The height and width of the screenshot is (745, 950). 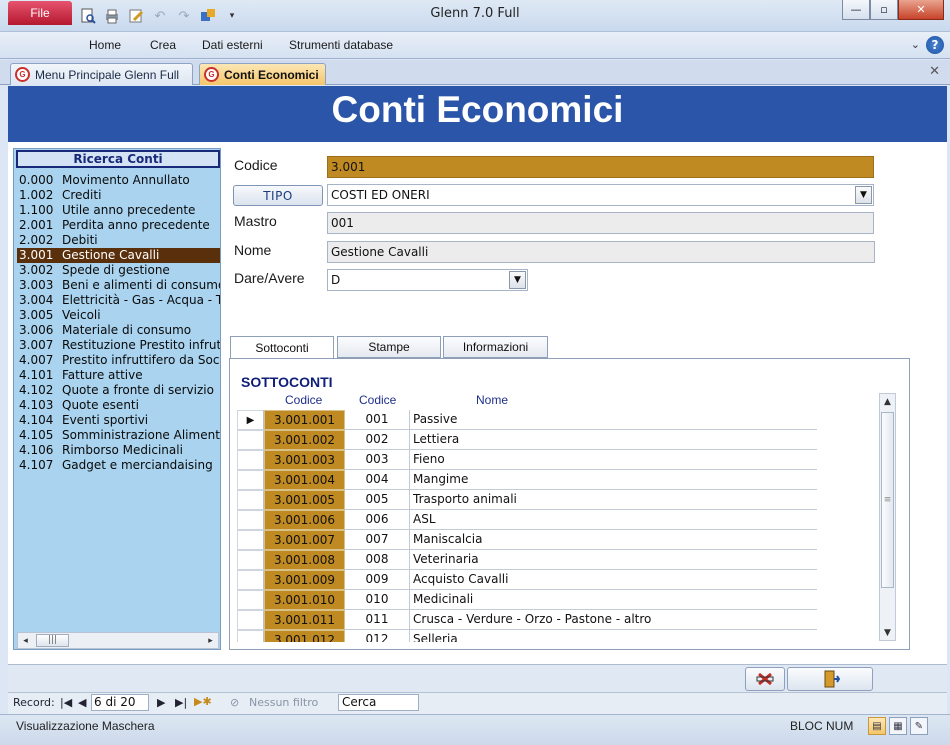 I want to click on list-item: 4.007 Prestito infruttifero da Soci, so click(x=118, y=360).